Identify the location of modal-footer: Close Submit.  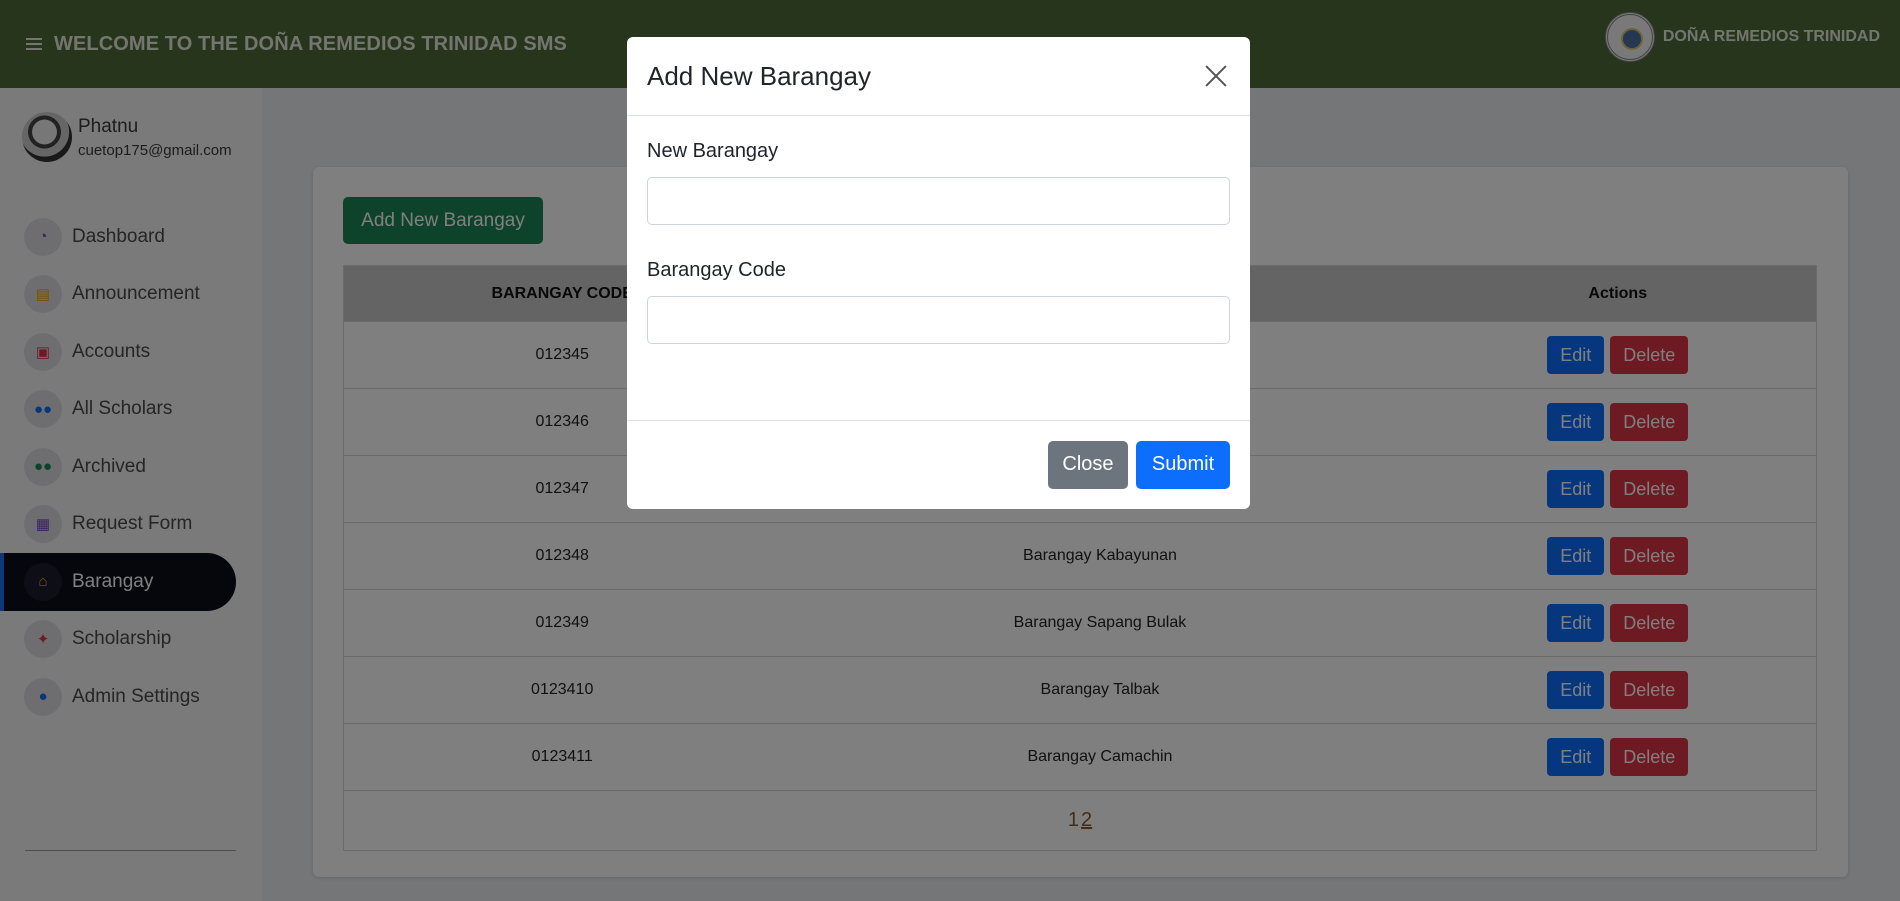
(938, 464).